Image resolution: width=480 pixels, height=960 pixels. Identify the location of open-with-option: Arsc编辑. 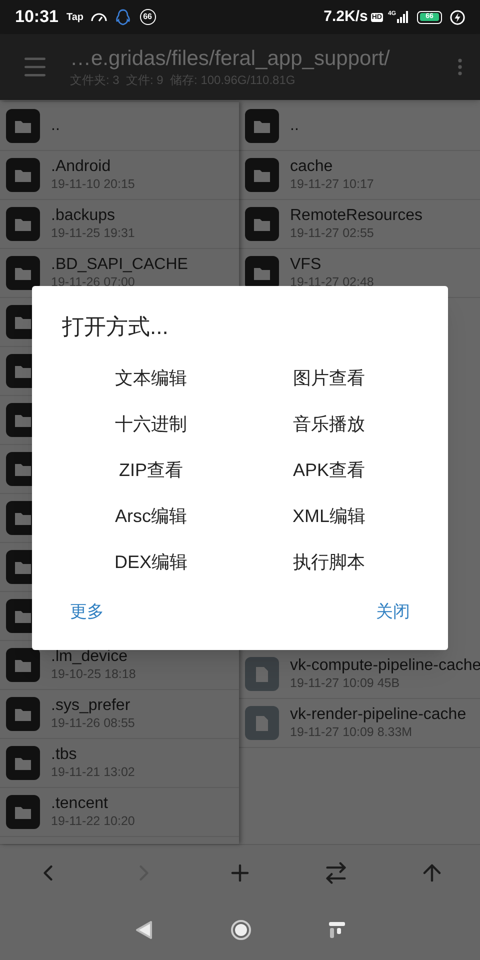
(151, 516).